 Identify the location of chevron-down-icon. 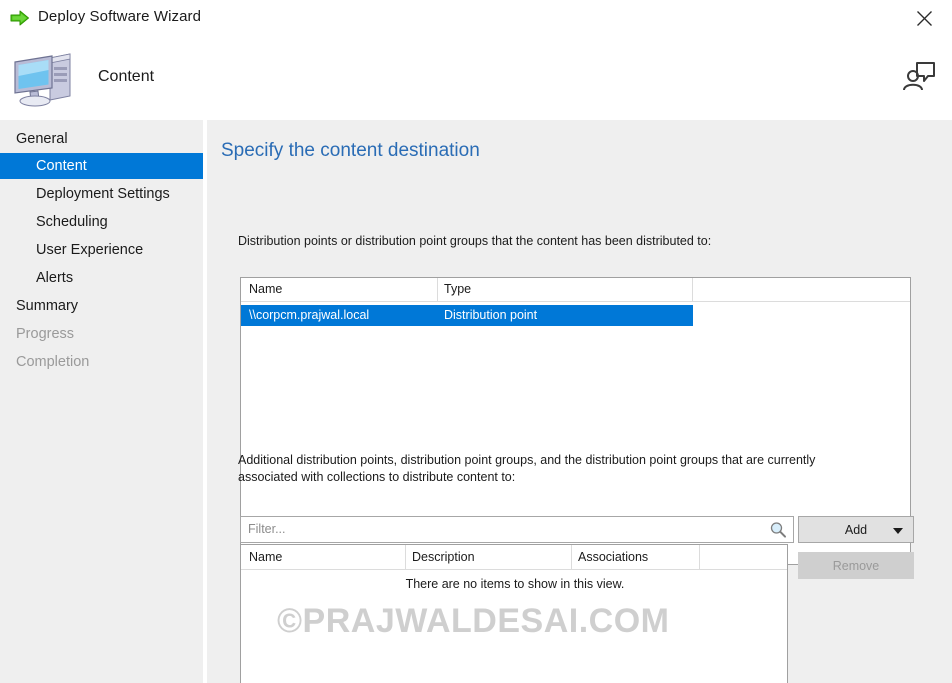
(898, 531).